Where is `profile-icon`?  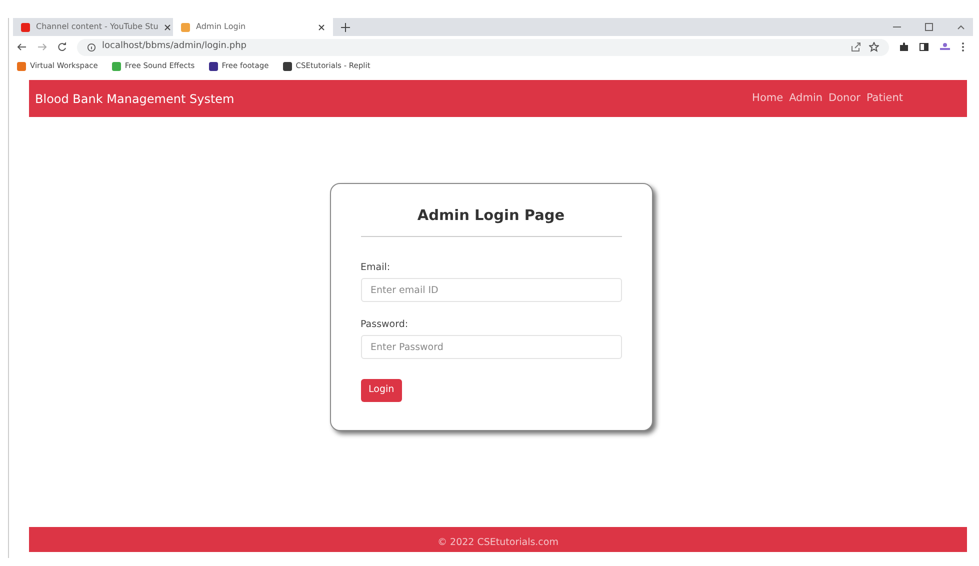
profile-icon is located at coordinates (945, 47).